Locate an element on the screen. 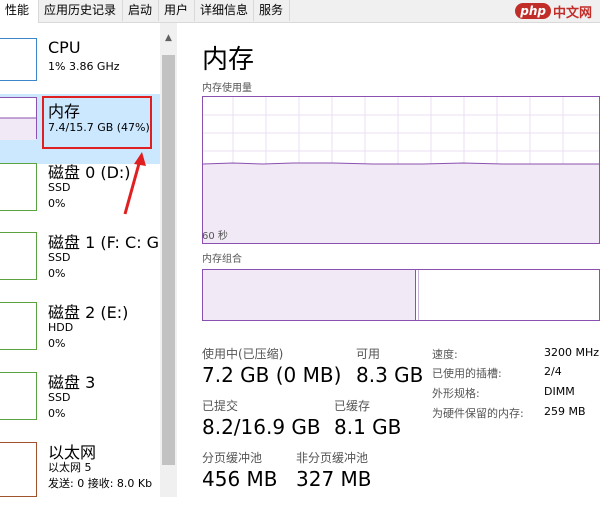  available-label: 可用 is located at coordinates (368, 354).